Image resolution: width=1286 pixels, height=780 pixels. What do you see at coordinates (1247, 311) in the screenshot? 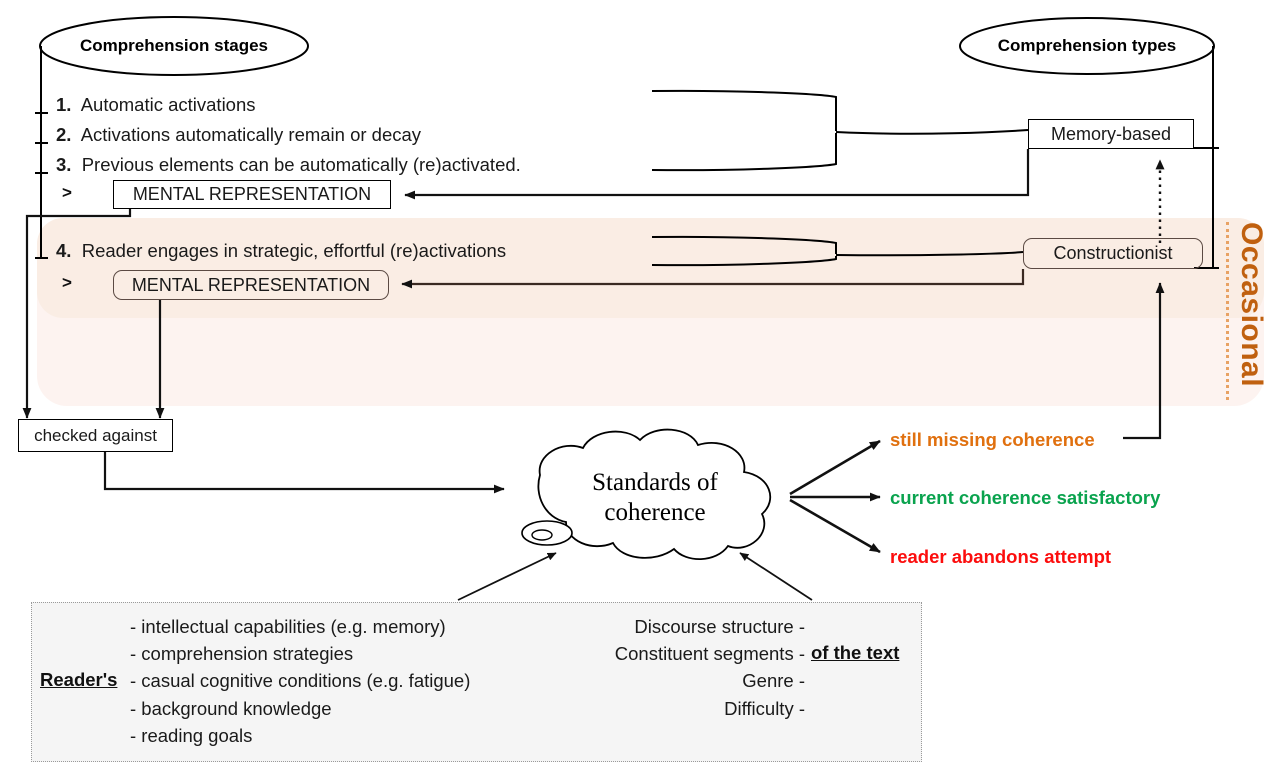
I see `occasional-label: Occasional` at bounding box center [1247, 311].